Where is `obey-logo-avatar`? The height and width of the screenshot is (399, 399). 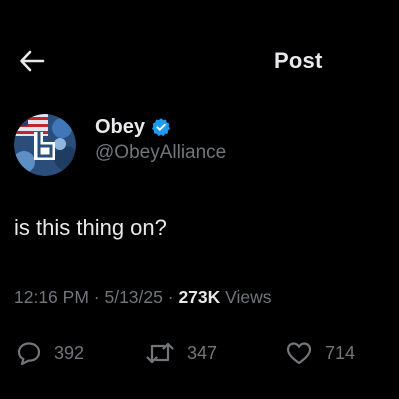 obey-logo-avatar is located at coordinates (45, 145).